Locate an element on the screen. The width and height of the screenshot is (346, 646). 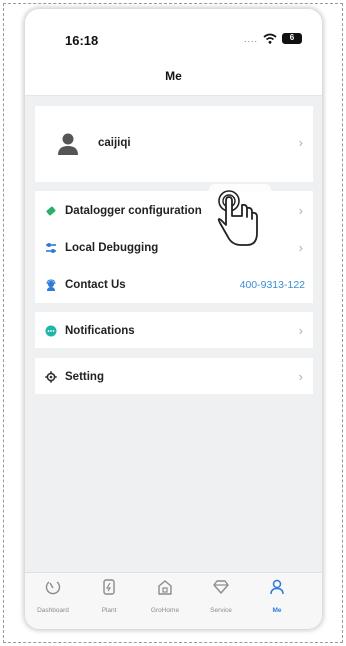
menu-item-local-debugging: Local Debugging › is located at coordinates (174, 247).